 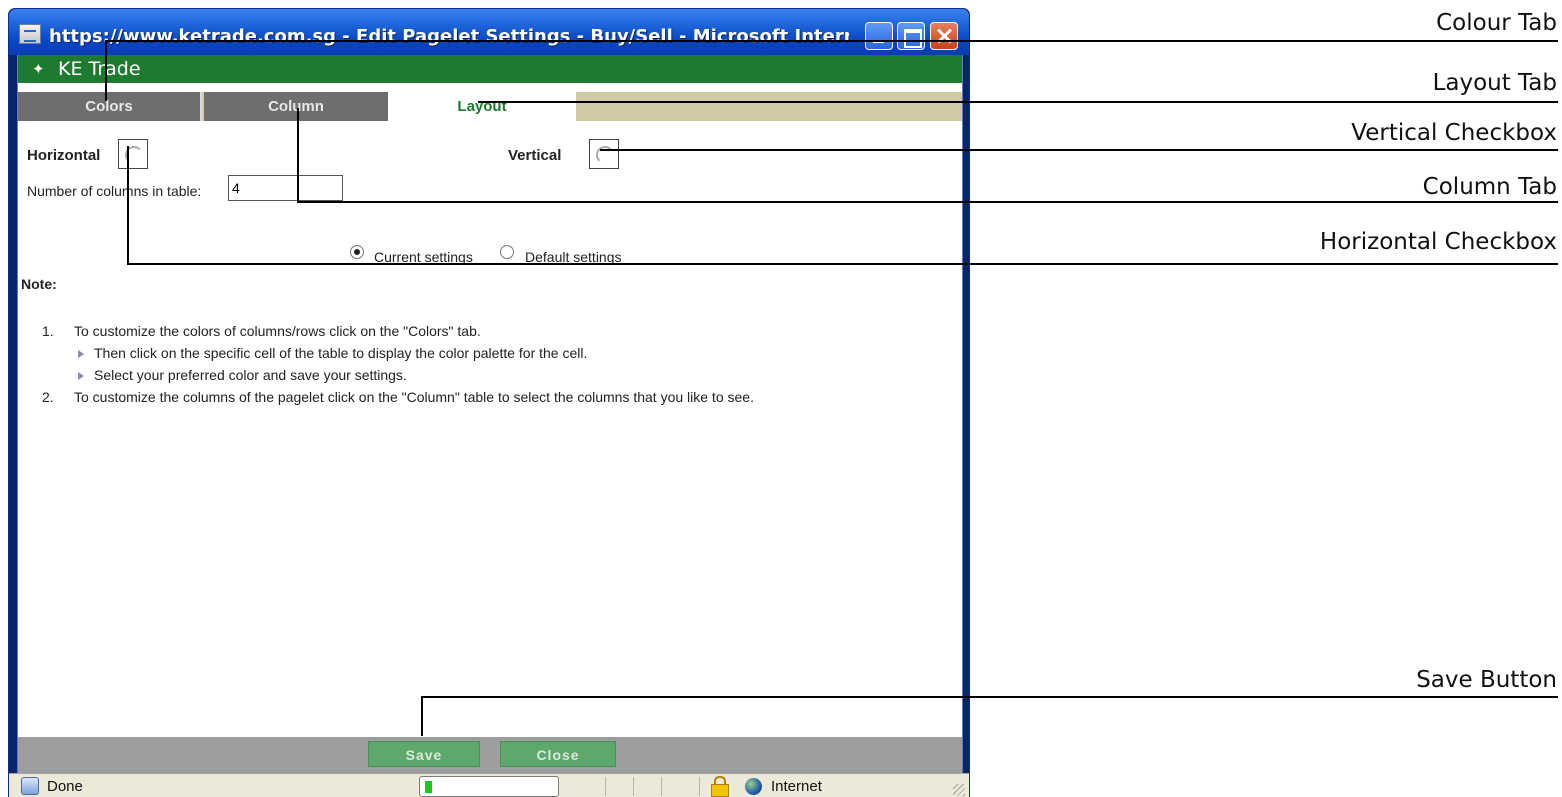 I want to click on callout-line-save-button, so click(x=989, y=716).